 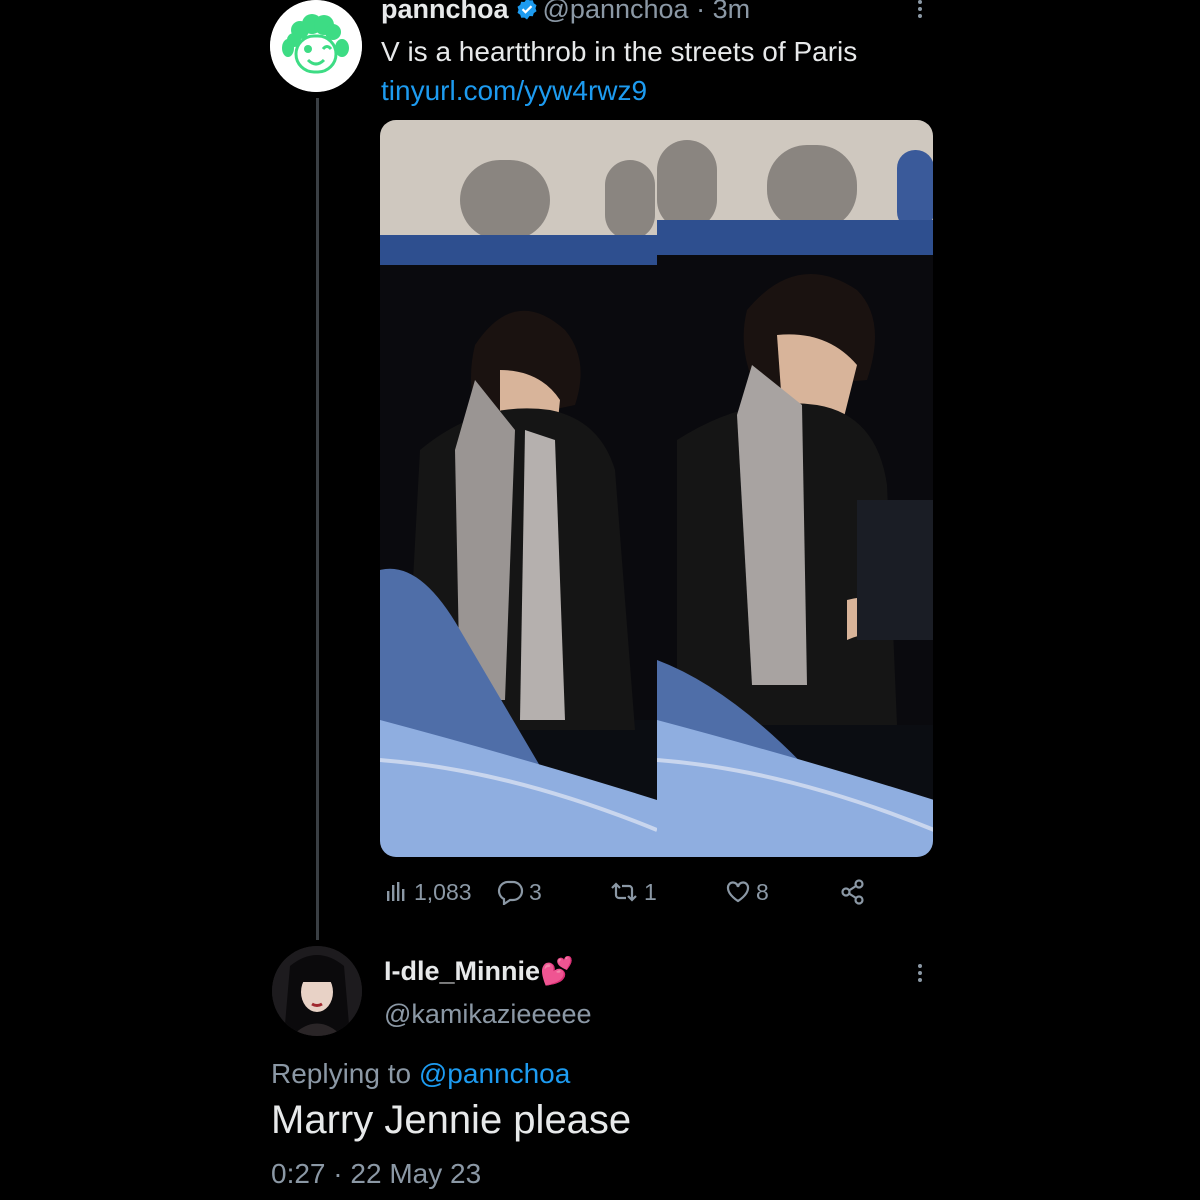 I want to click on tweet-link: tinyurl.com/yyw4rwz9, so click(x=514, y=91).